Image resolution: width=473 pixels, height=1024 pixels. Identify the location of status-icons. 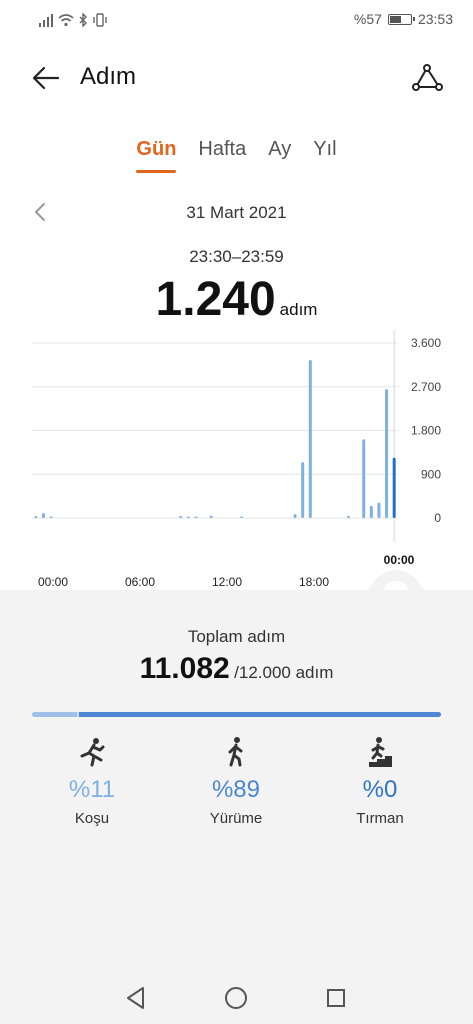
(73, 20).